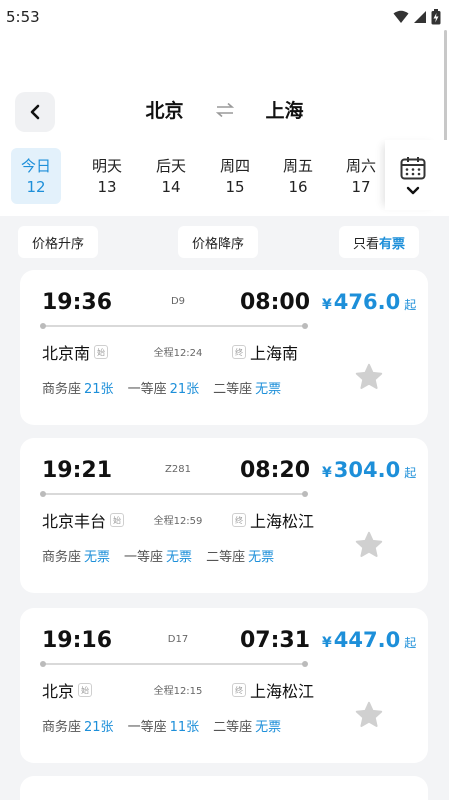  I want to click on departure-station: 北京南 始, so click(75, 352).